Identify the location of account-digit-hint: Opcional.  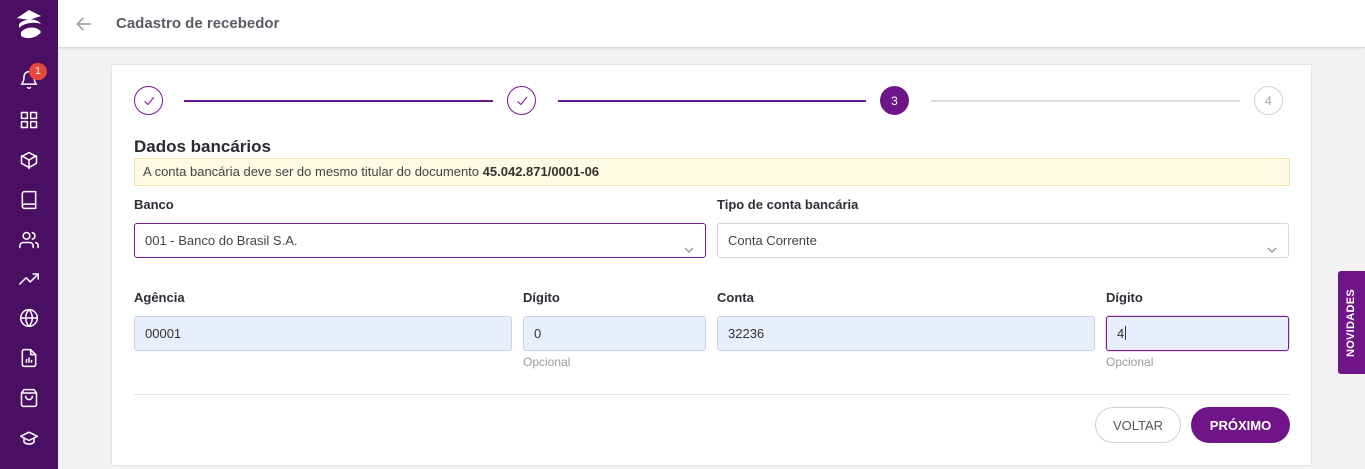
(1130, 362).